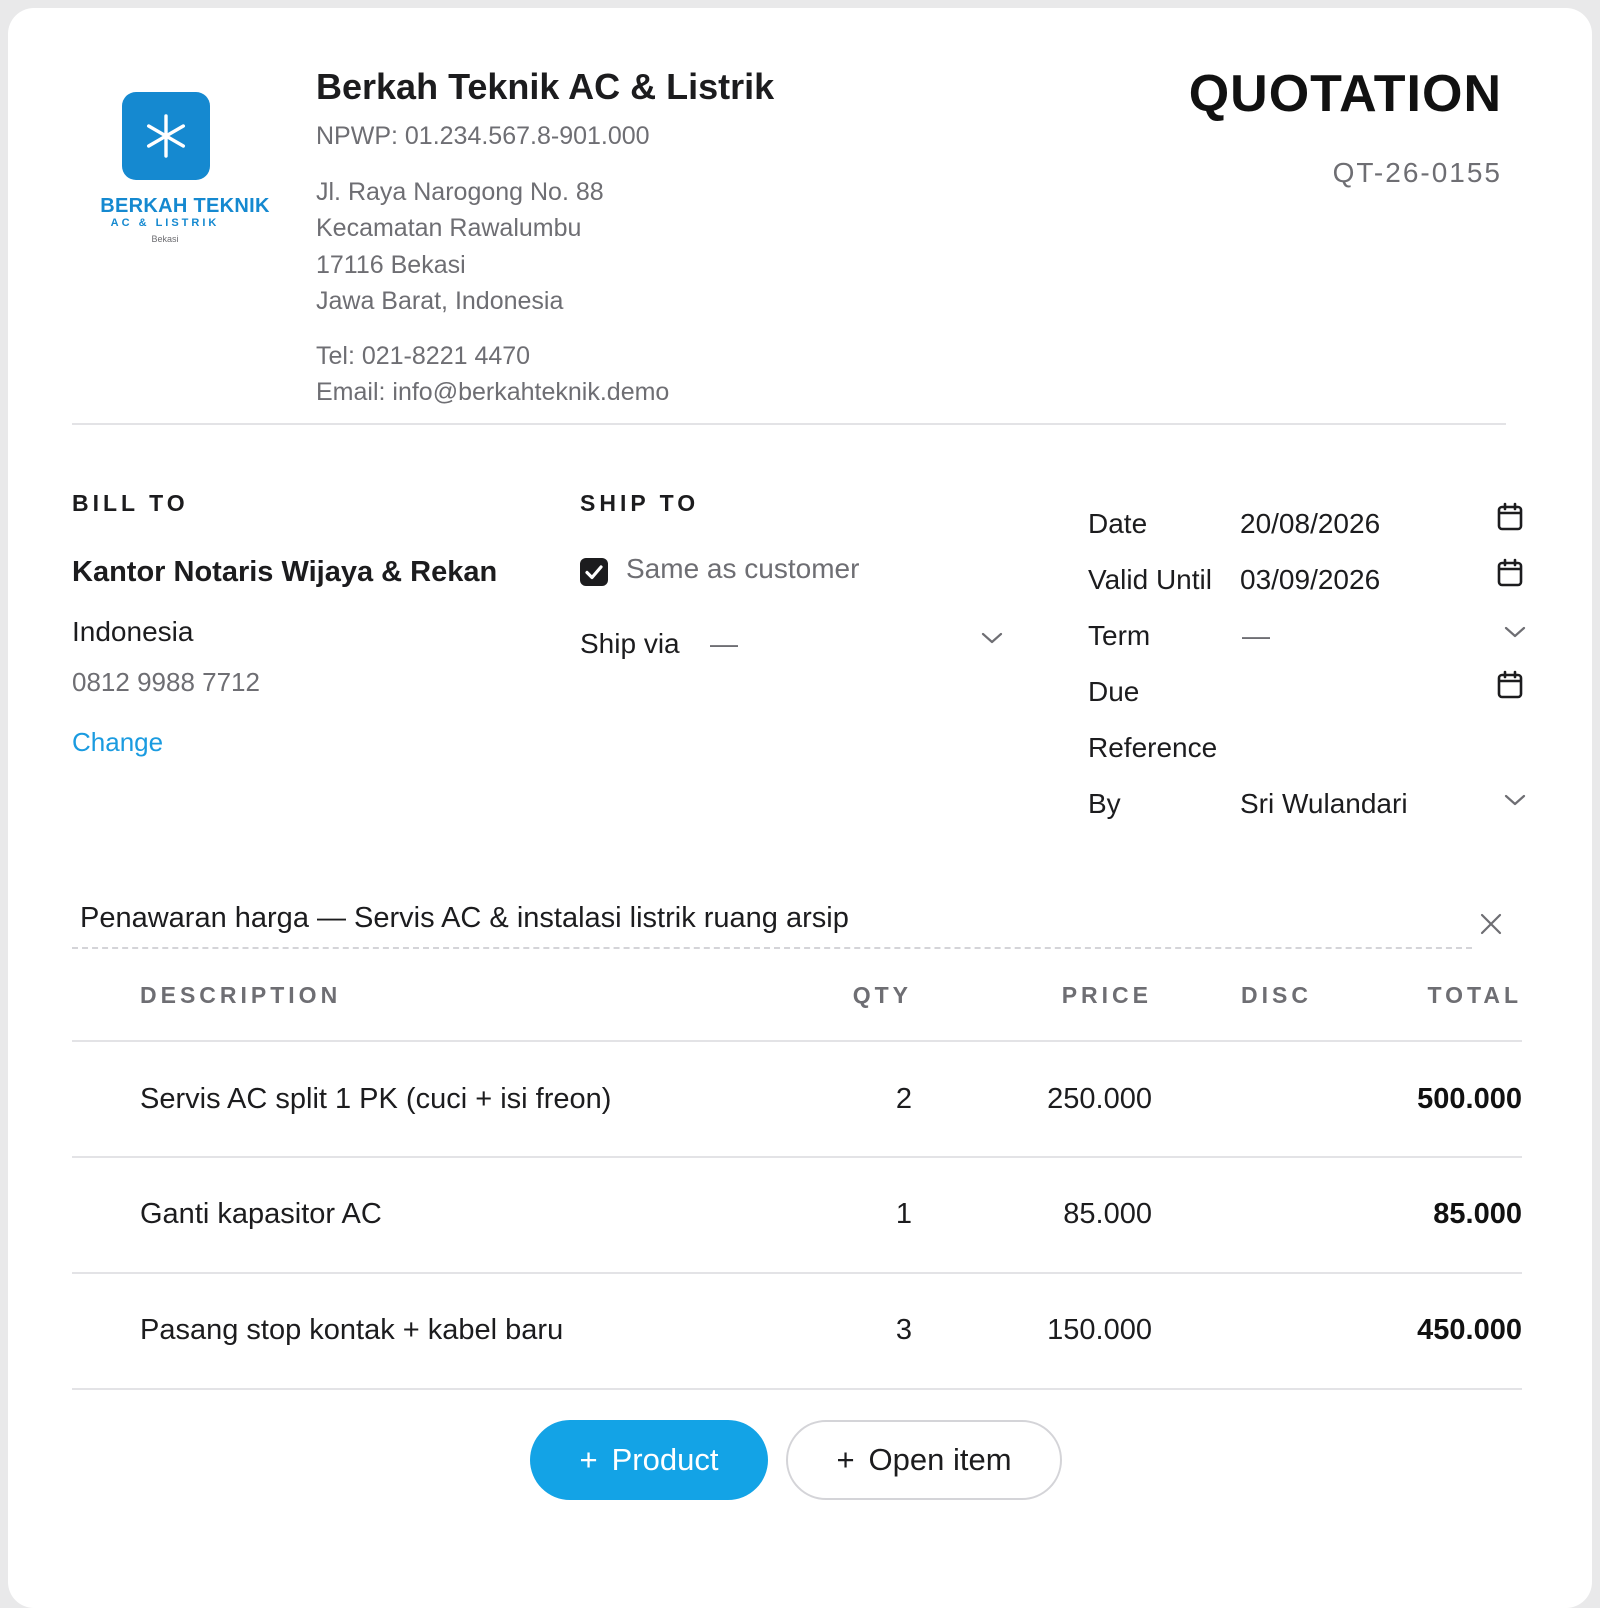 This screenshot has height=1608, width=1600. Describe the element at coordinates (1474, 995) in the screenshot. I see `column-header-total: TOTAL` at that location.